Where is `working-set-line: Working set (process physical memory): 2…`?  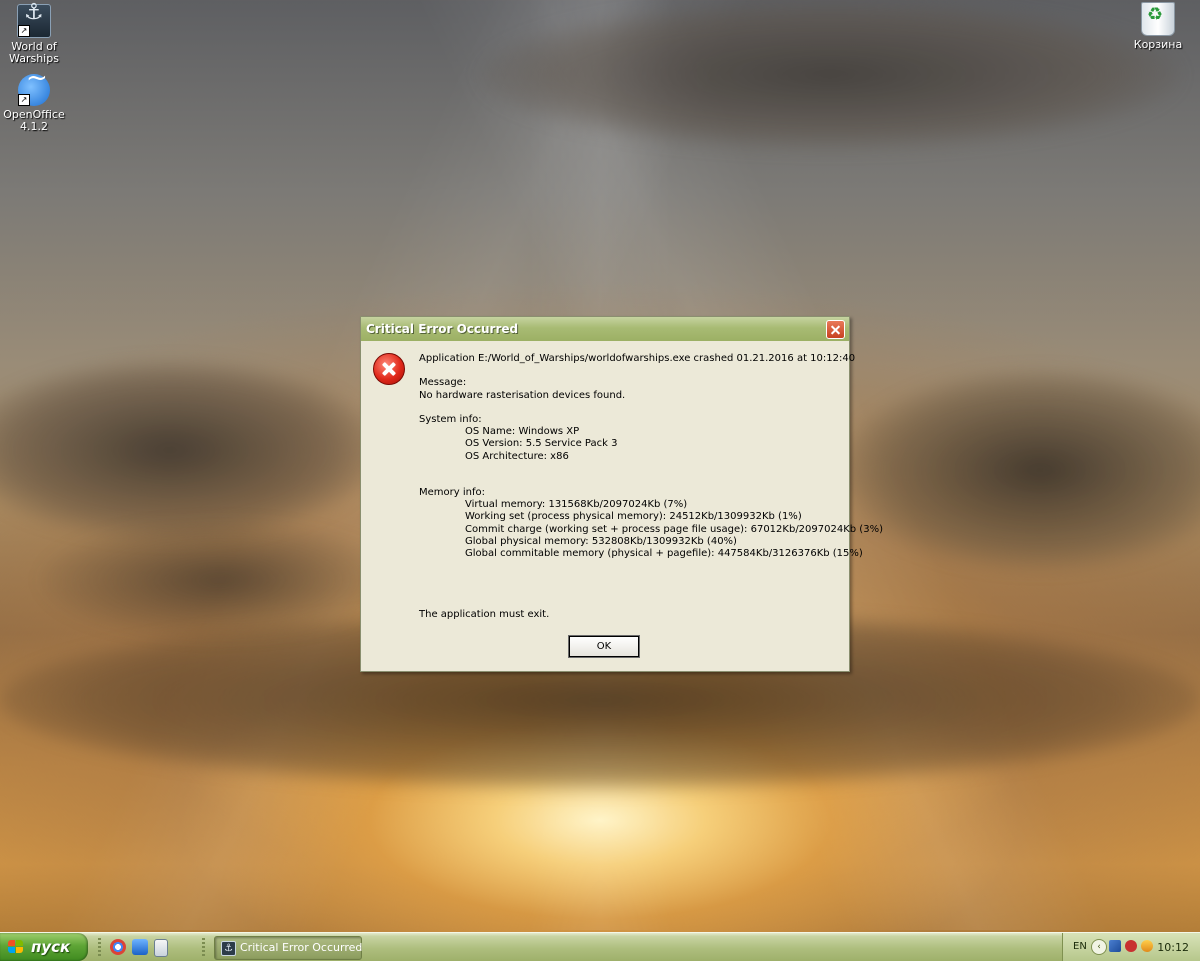 working-set-line: Working set (process physical memory): 2… is located at coordinates (633, 517).